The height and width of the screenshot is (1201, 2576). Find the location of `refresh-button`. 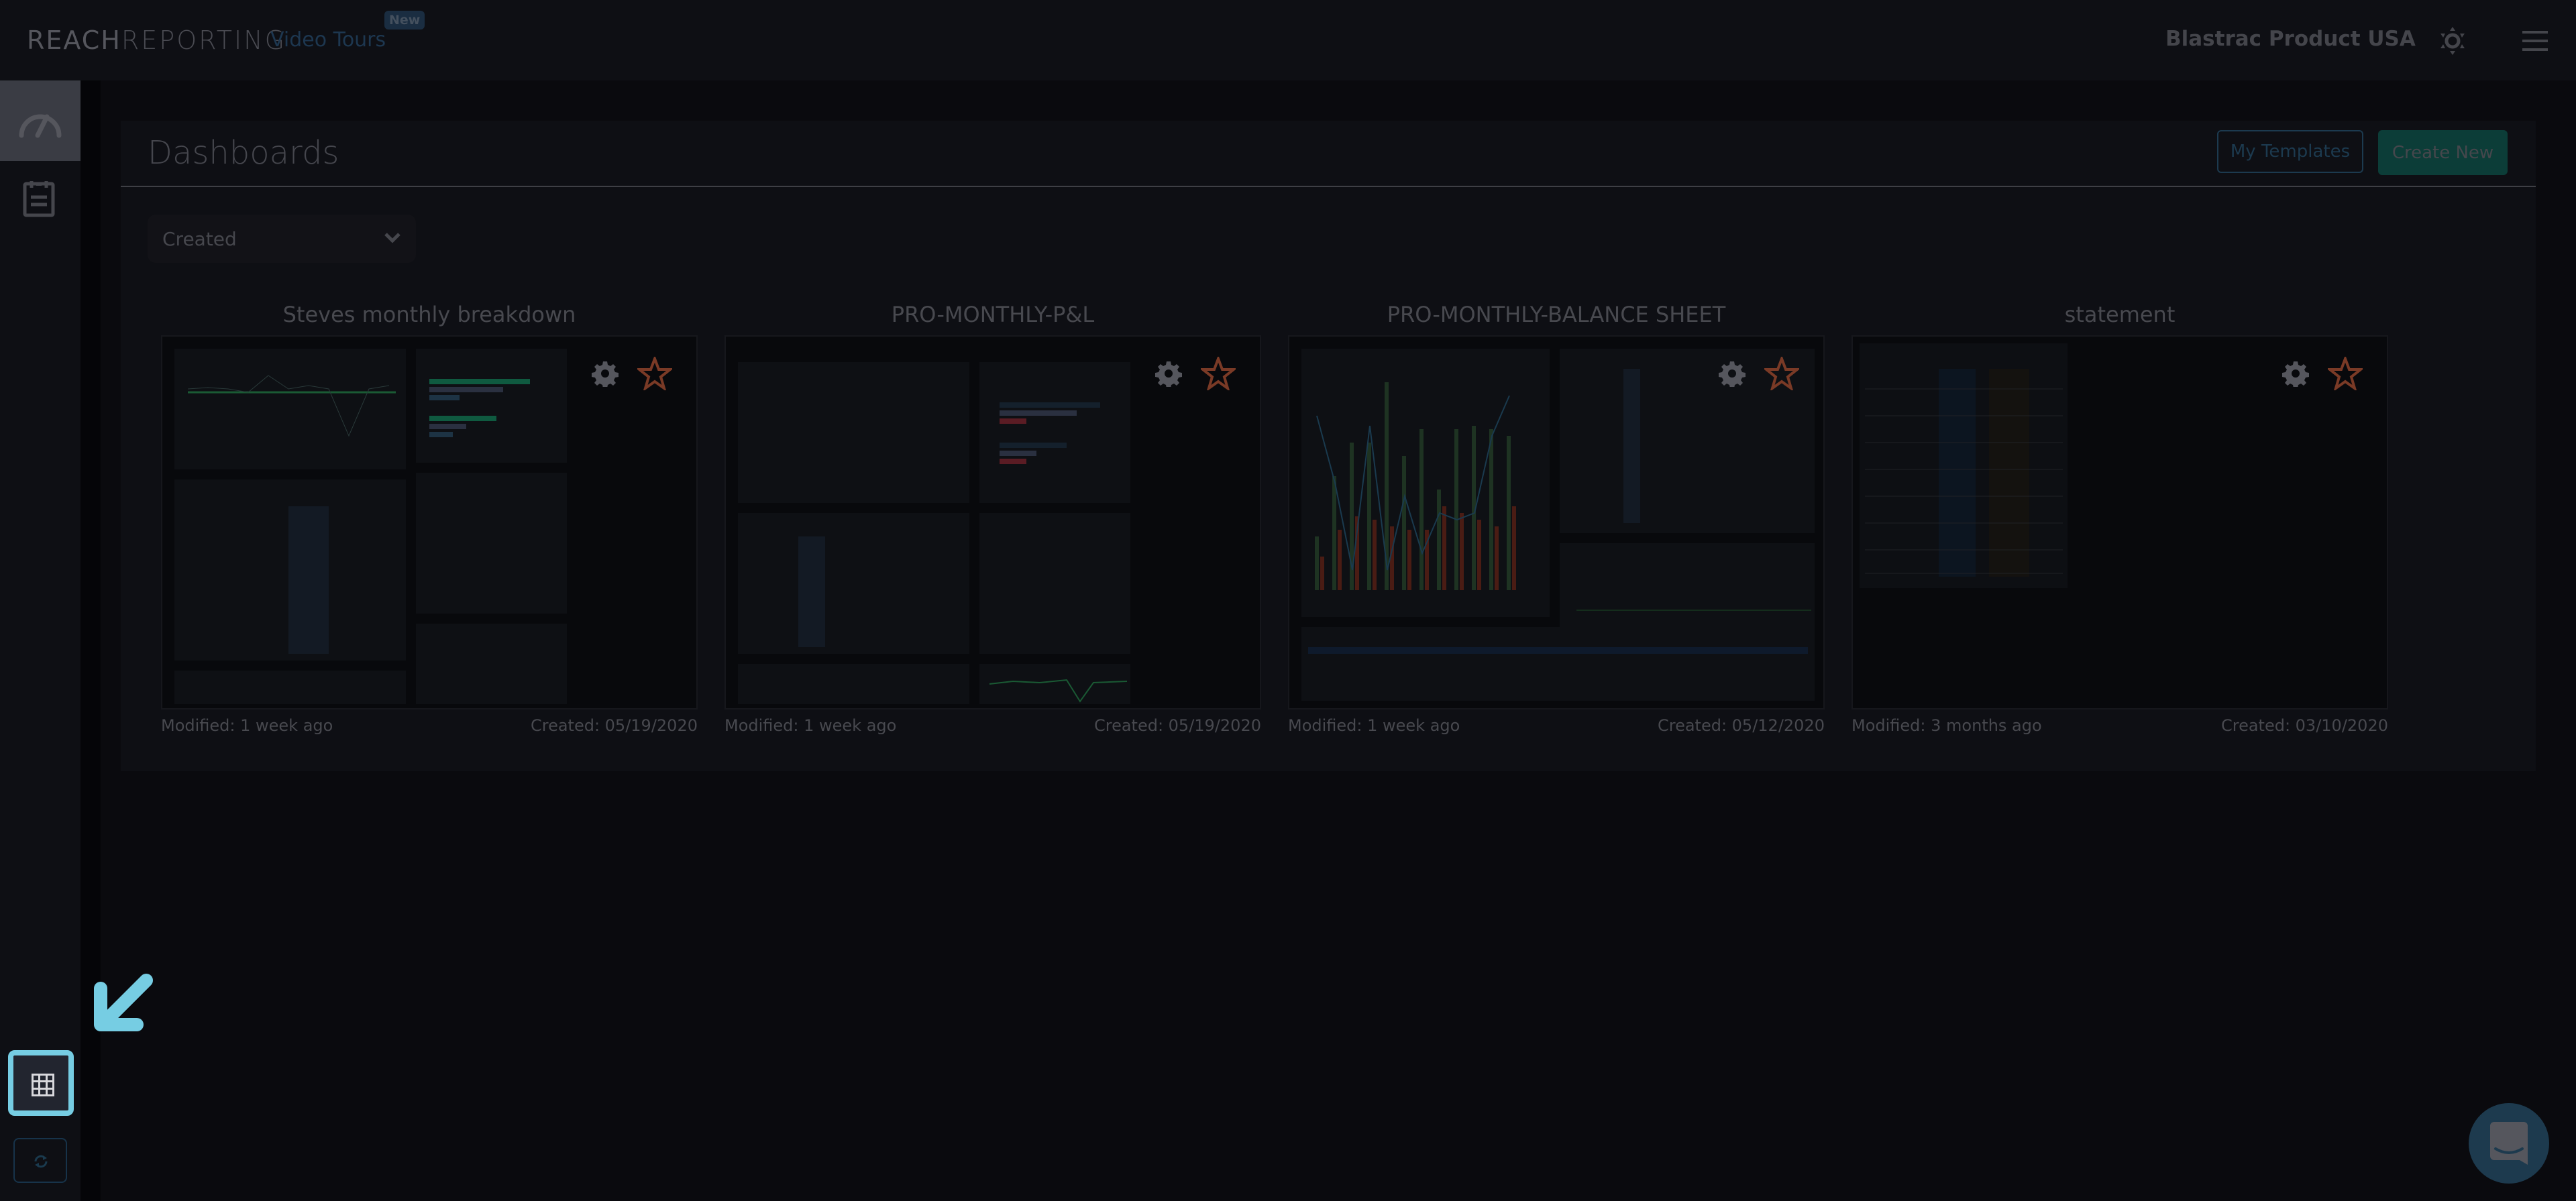

refresh-button is located at coordinates (40, 1160).